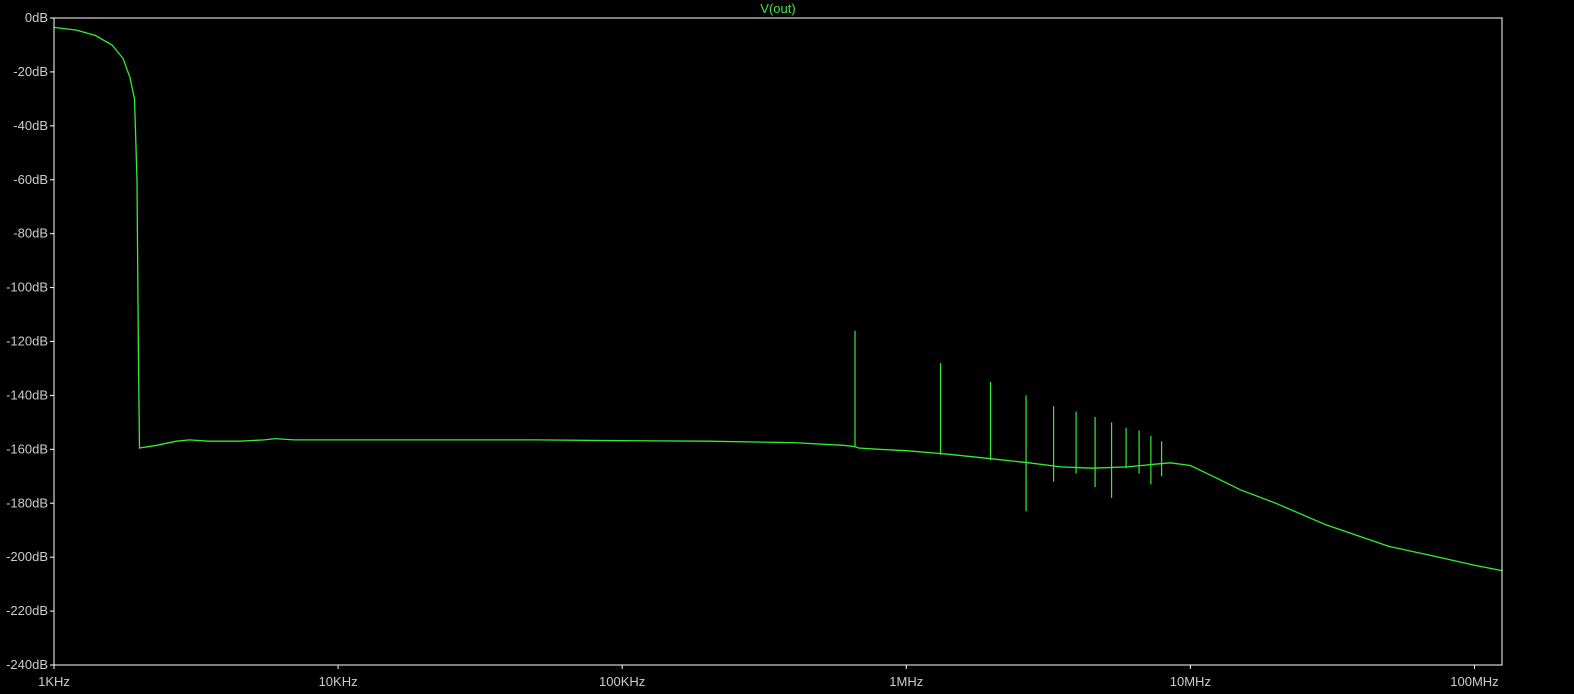 The width and height of the screenshot is (1574, 694). What do you see at coordinates (1474, 681) in the screenshot?
I see `x-tick-label: 100MHz` at bounding box center [1474, 681].